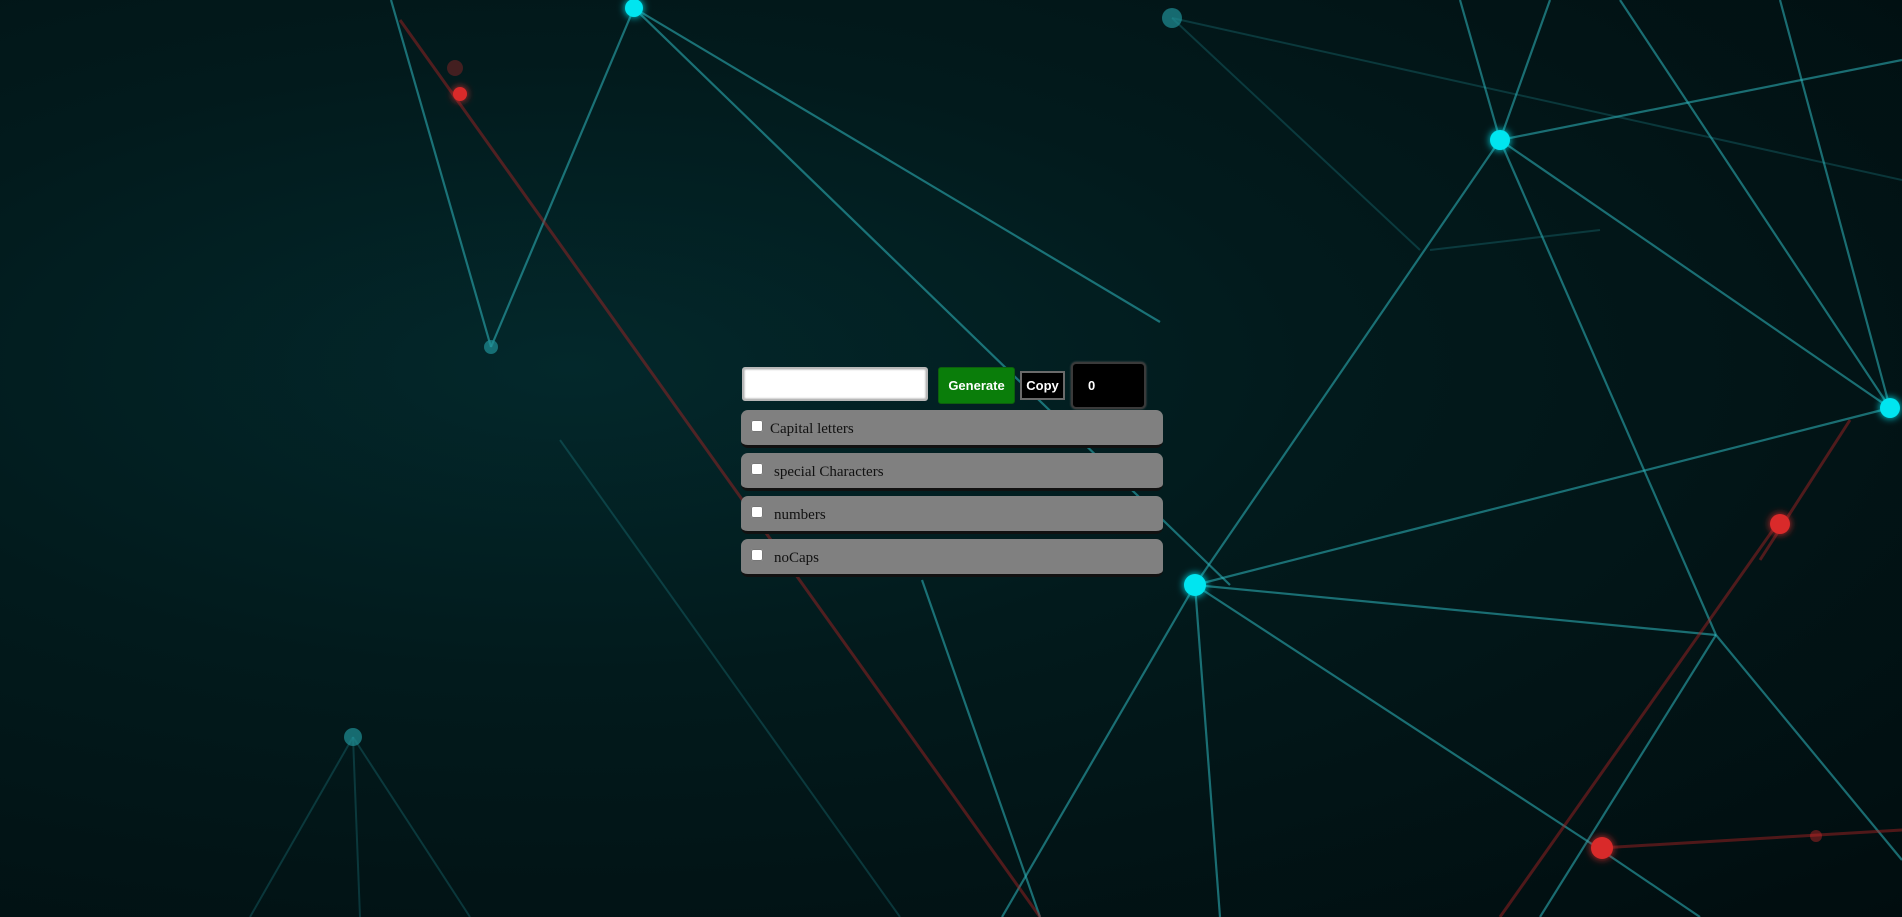  Describe the element at coordinates (812, 429) in the screenshot. I see `capital-letters-label: Capital letters` at that location.